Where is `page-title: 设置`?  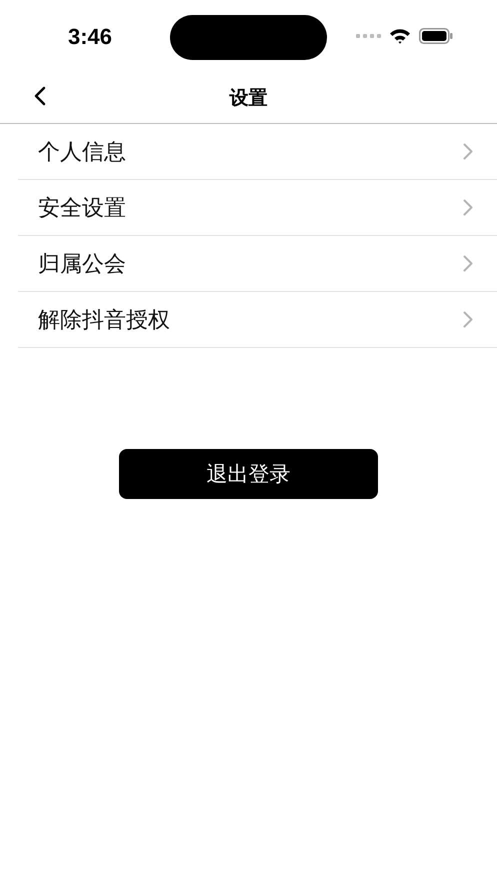
page-title: 设置 is located at coordinates (249, 98).